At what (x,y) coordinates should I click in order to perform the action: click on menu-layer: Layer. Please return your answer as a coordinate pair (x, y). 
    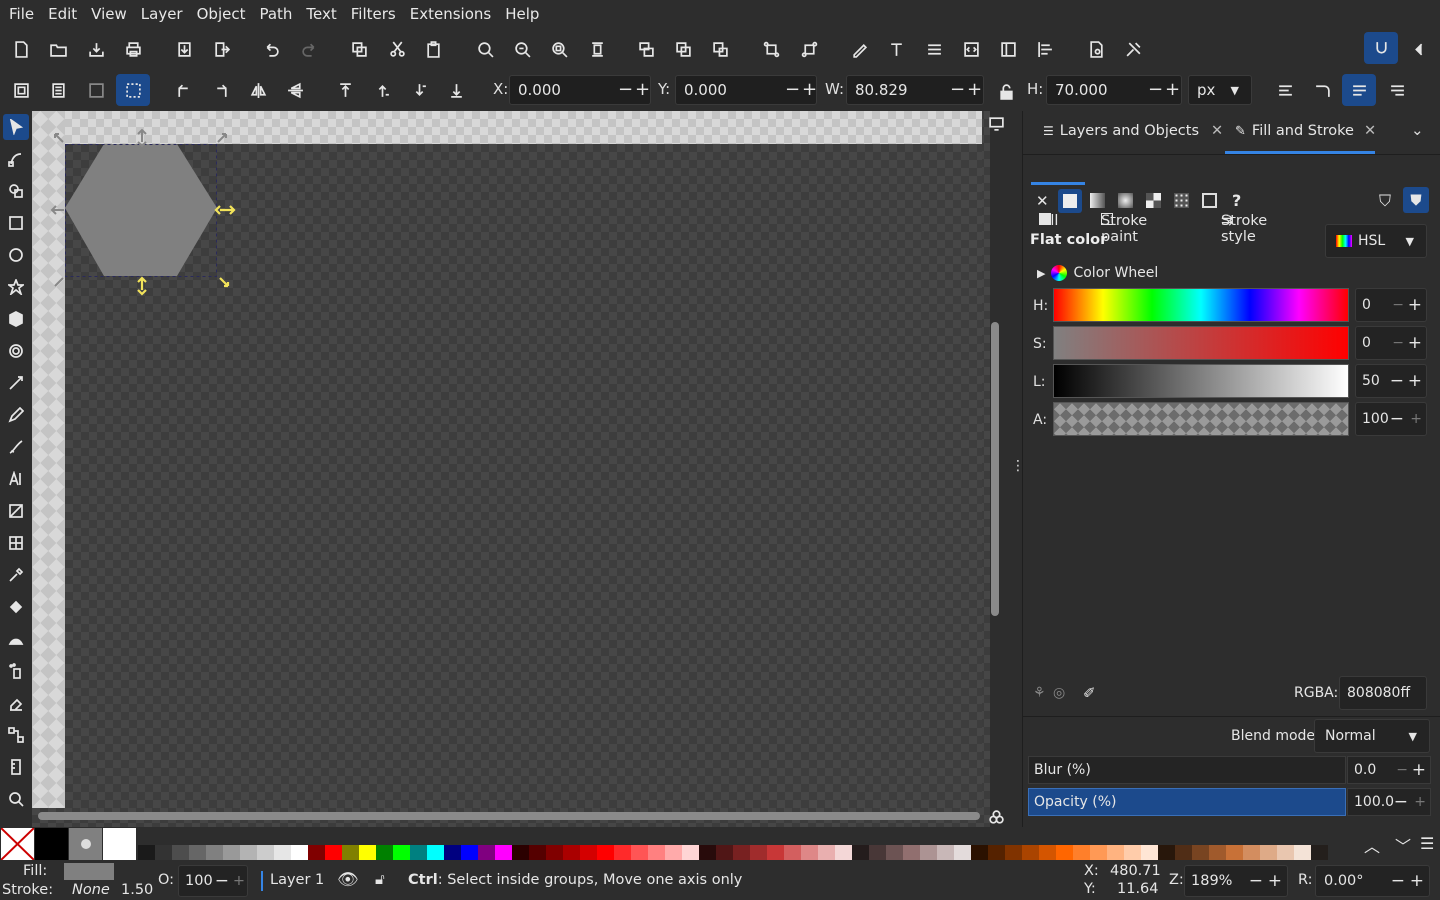
    Looking at the image, I should click on (162, 14).